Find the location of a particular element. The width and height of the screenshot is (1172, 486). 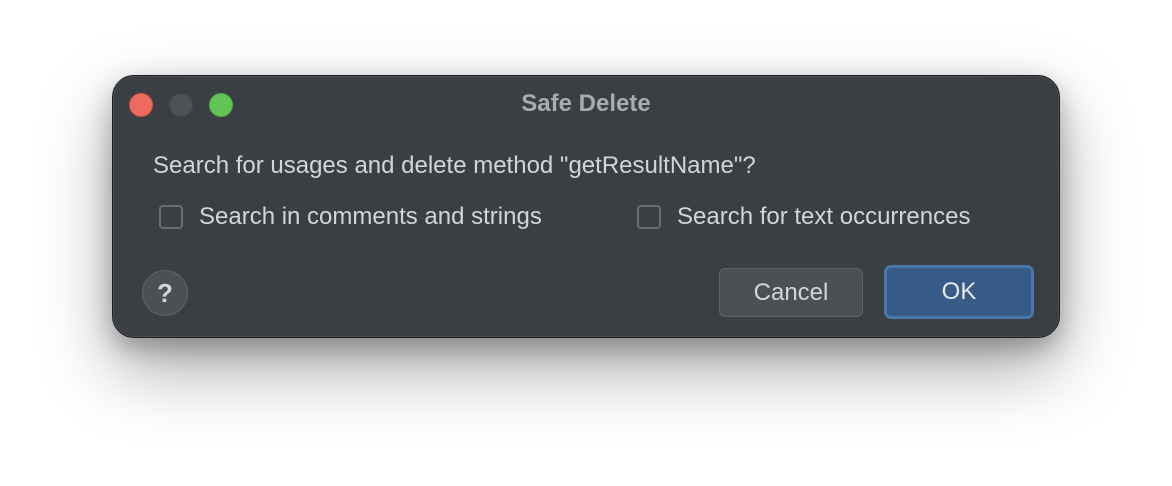

dialog-title: Safe Delete is located at coordinates (586, 103).